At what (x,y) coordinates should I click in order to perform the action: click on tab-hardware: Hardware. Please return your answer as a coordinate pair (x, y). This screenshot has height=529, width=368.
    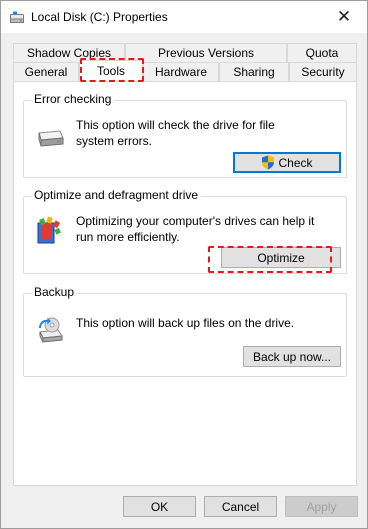
    Looking at the image, I should click on (181, 71).